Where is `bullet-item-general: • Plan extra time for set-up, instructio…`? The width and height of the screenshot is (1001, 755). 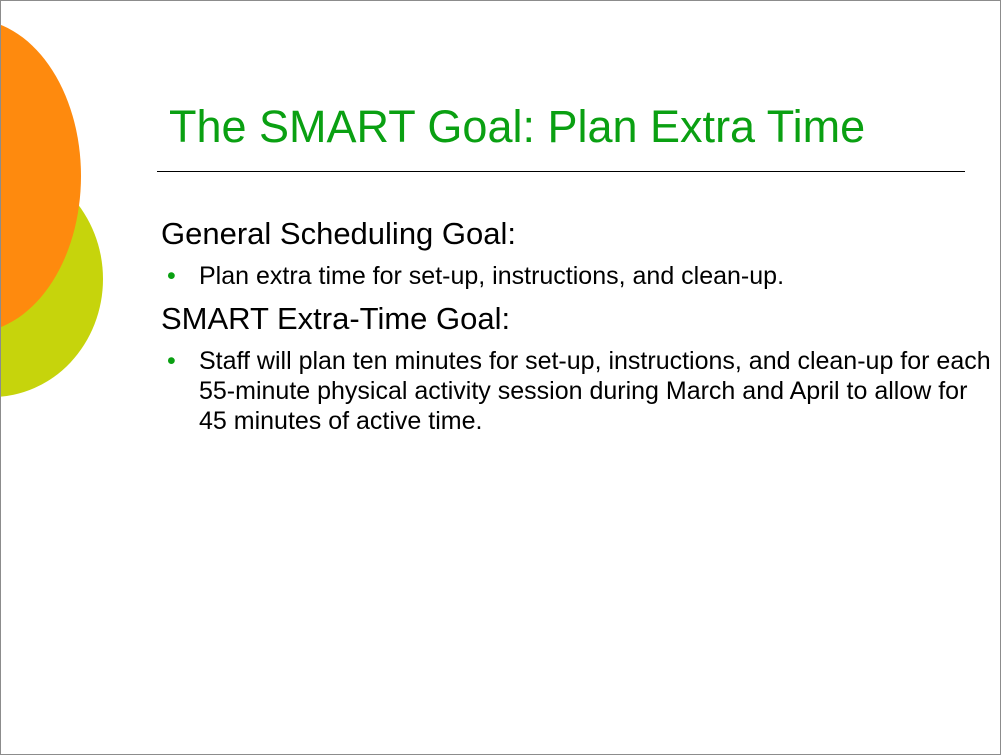
bullet-item-general: • Plan extra time for set-up, instructio… is located at coordinates (576, 276).